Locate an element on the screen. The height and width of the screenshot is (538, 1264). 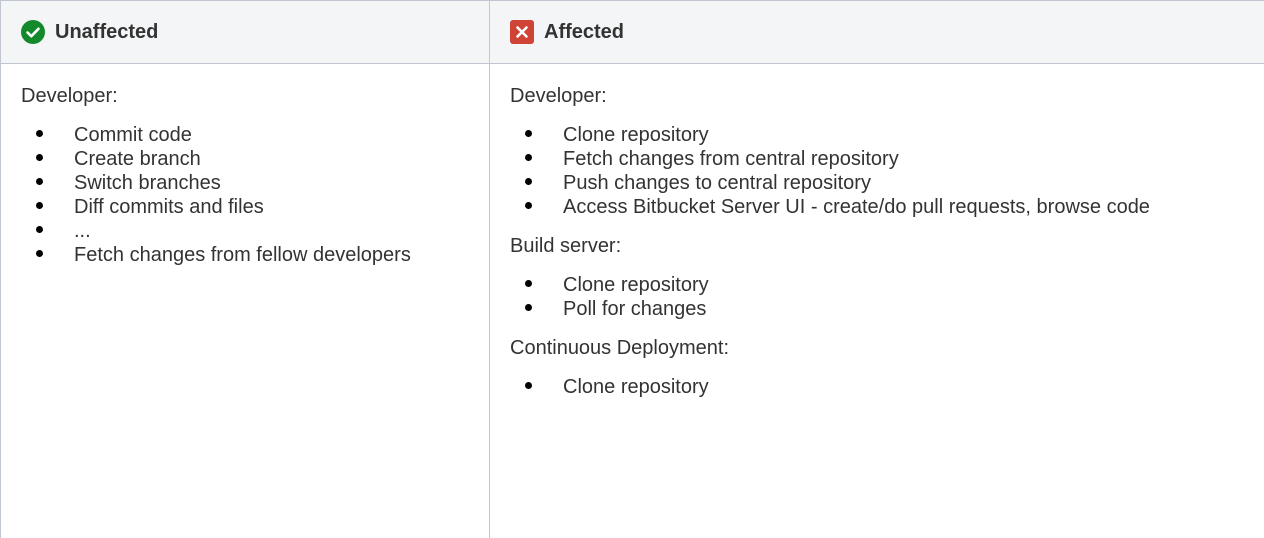
affected-continuous-deployment-list: Clone repository is located at coordinates (887, 387).